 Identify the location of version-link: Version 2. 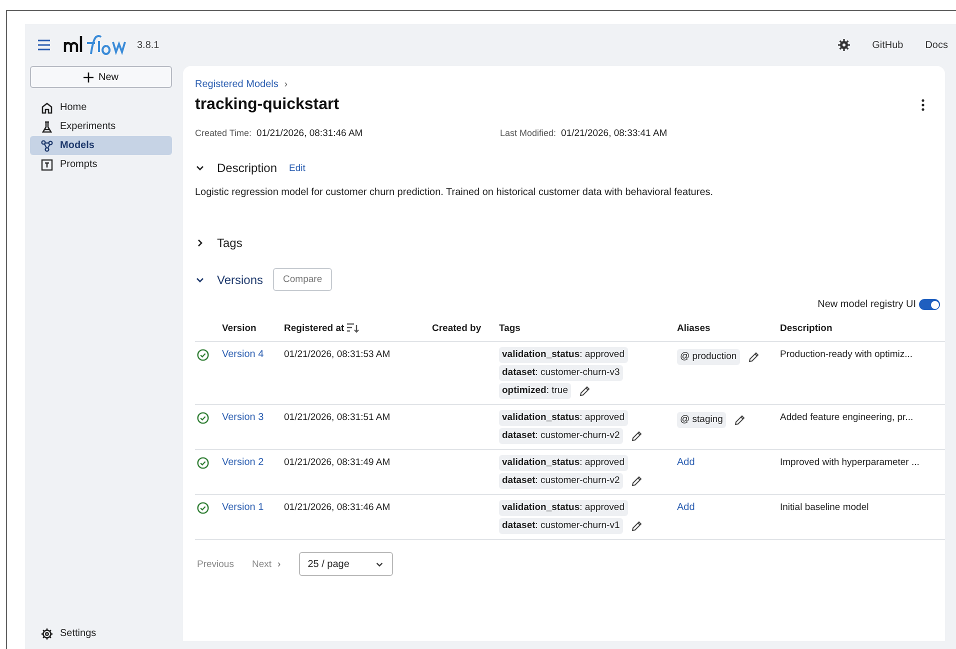
(243, 462).